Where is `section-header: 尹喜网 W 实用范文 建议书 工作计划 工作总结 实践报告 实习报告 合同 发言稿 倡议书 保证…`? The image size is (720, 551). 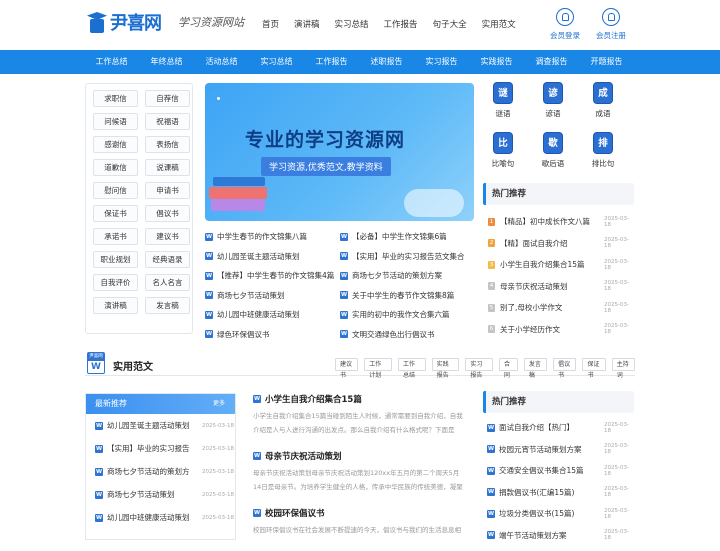
section-header: 尹喜网 W 实用范文 建议书 工作计划 工作总结 实践报告 实习报告 合同 发言稿 倡议书 保证… is located at coordinates (360, 365).